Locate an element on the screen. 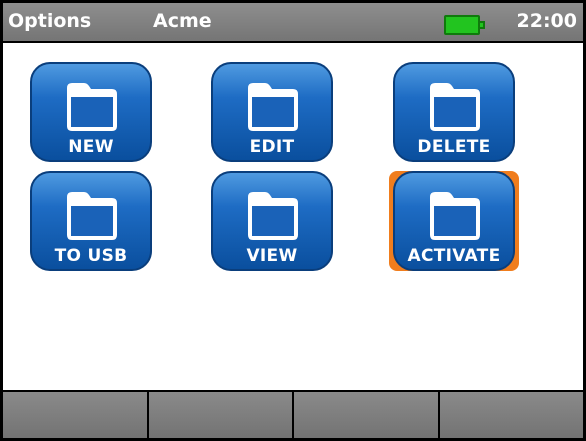  clock: 22:00 is located at coordinates (546, 21).